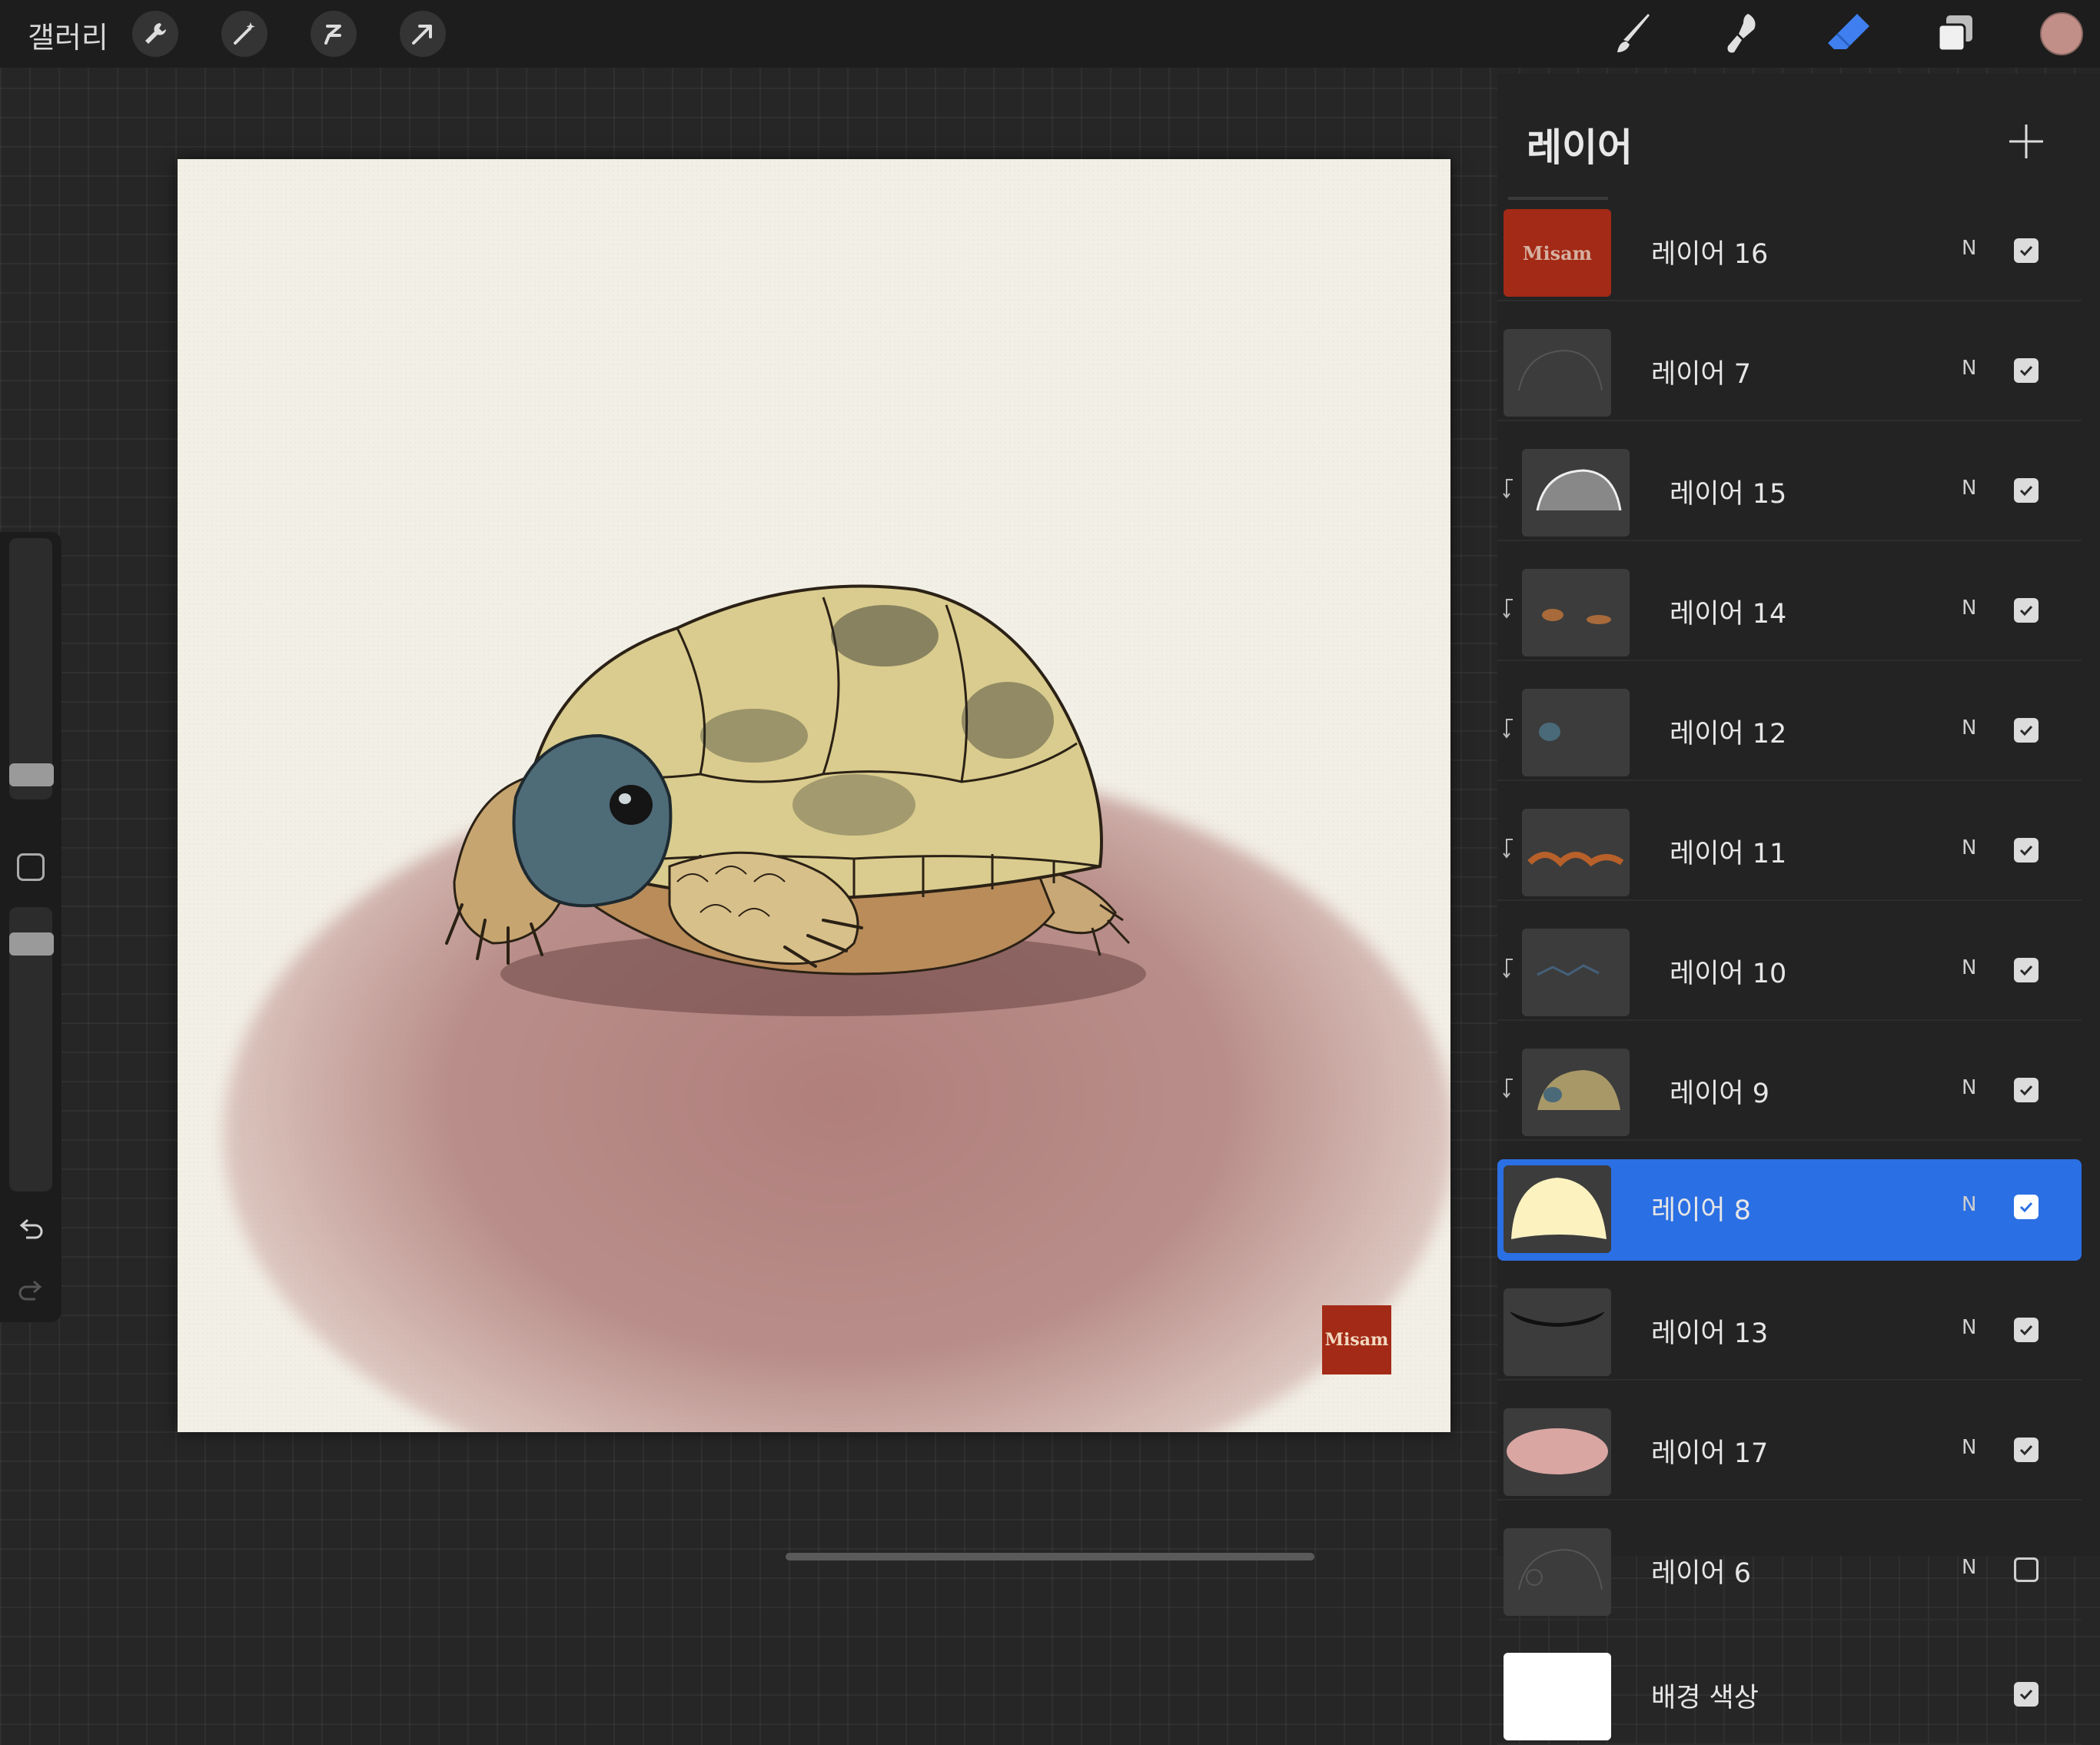 The width and height of the screenshot is (2100, 1745). What do you see at coordinates (1050, 34) in the screenshot?
I see `top-toolbar: 갤러리` at bounding box center [1050, 34].